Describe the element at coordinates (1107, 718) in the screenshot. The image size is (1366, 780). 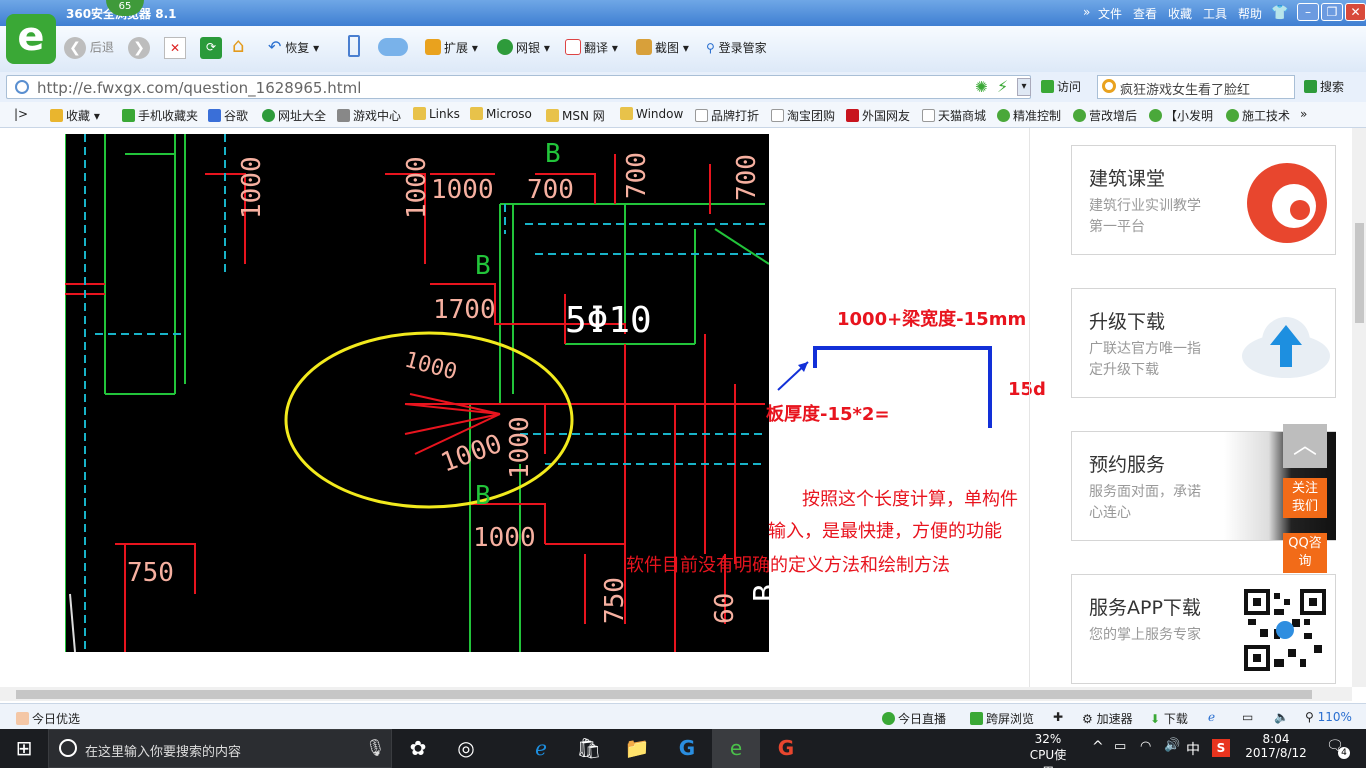
I see `accelerator-link: ⚙ 加速器` at that location.